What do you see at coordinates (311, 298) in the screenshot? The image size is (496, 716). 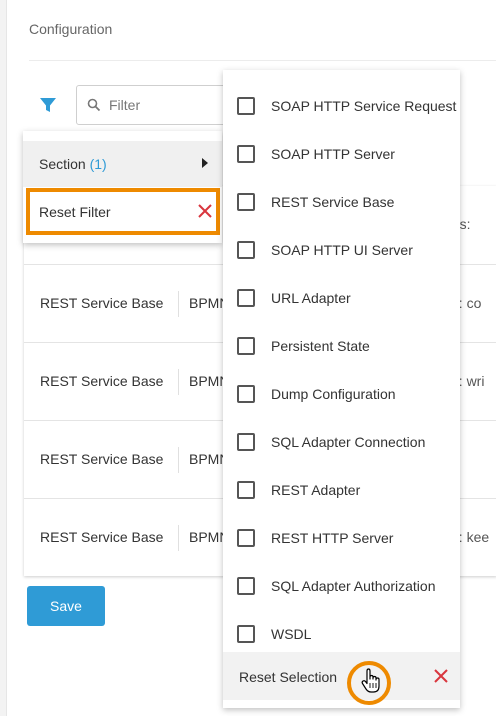 I see `section-option-label: URL Adapter` at bounding box center [311, 298].